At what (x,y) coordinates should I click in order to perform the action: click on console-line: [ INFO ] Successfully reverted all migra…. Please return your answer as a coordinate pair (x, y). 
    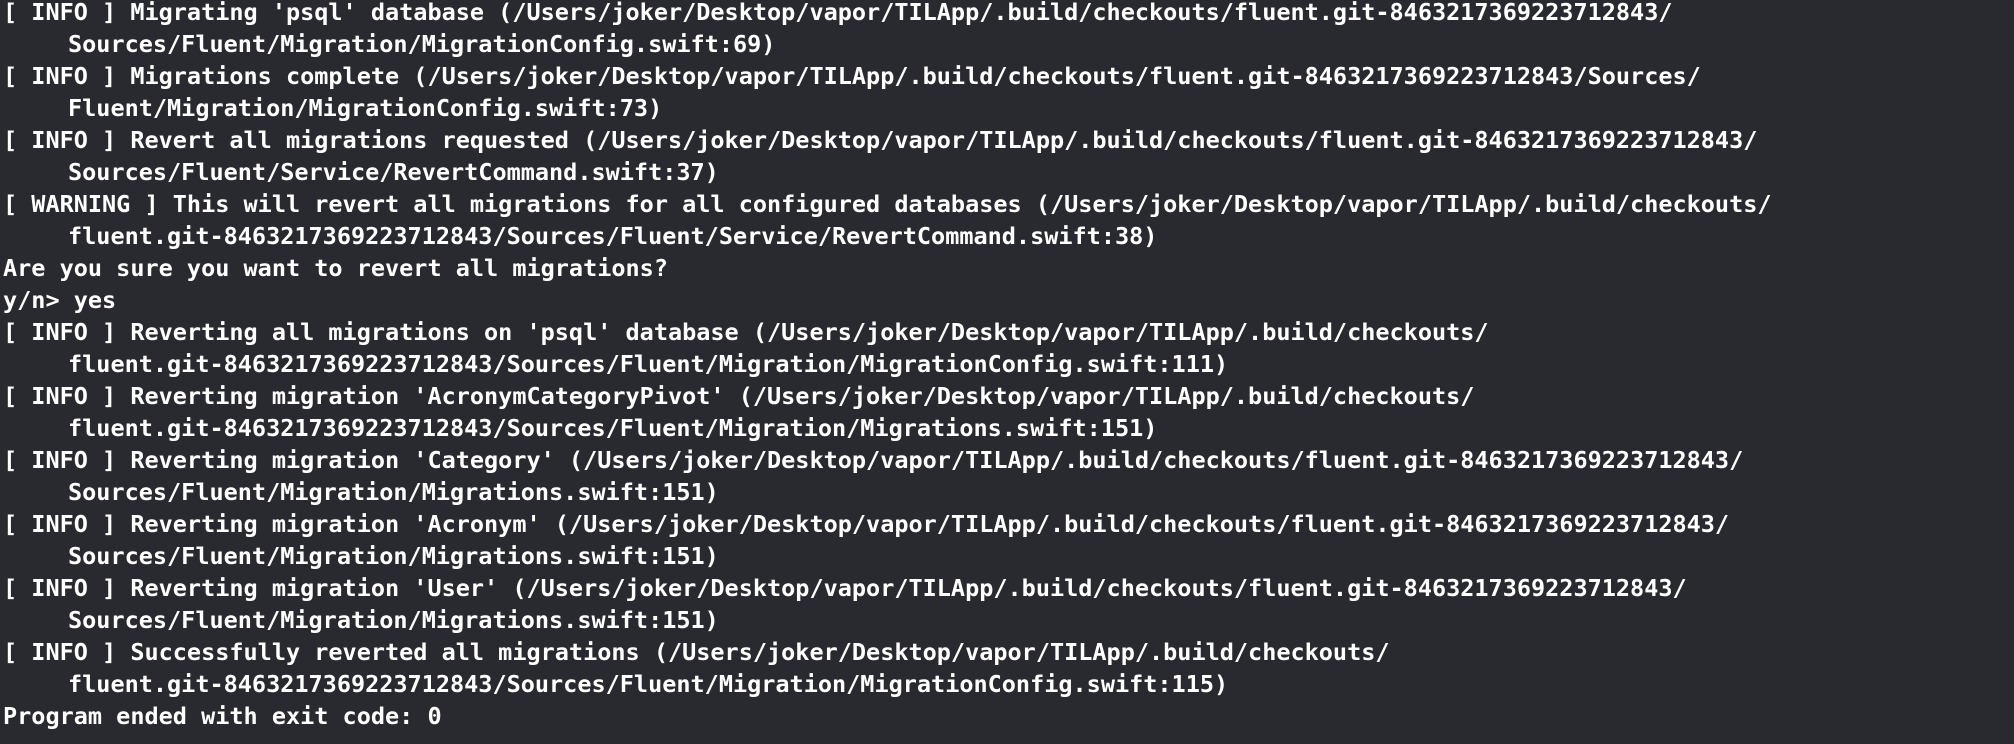
    Looking at the image, I should click on (696, 652).